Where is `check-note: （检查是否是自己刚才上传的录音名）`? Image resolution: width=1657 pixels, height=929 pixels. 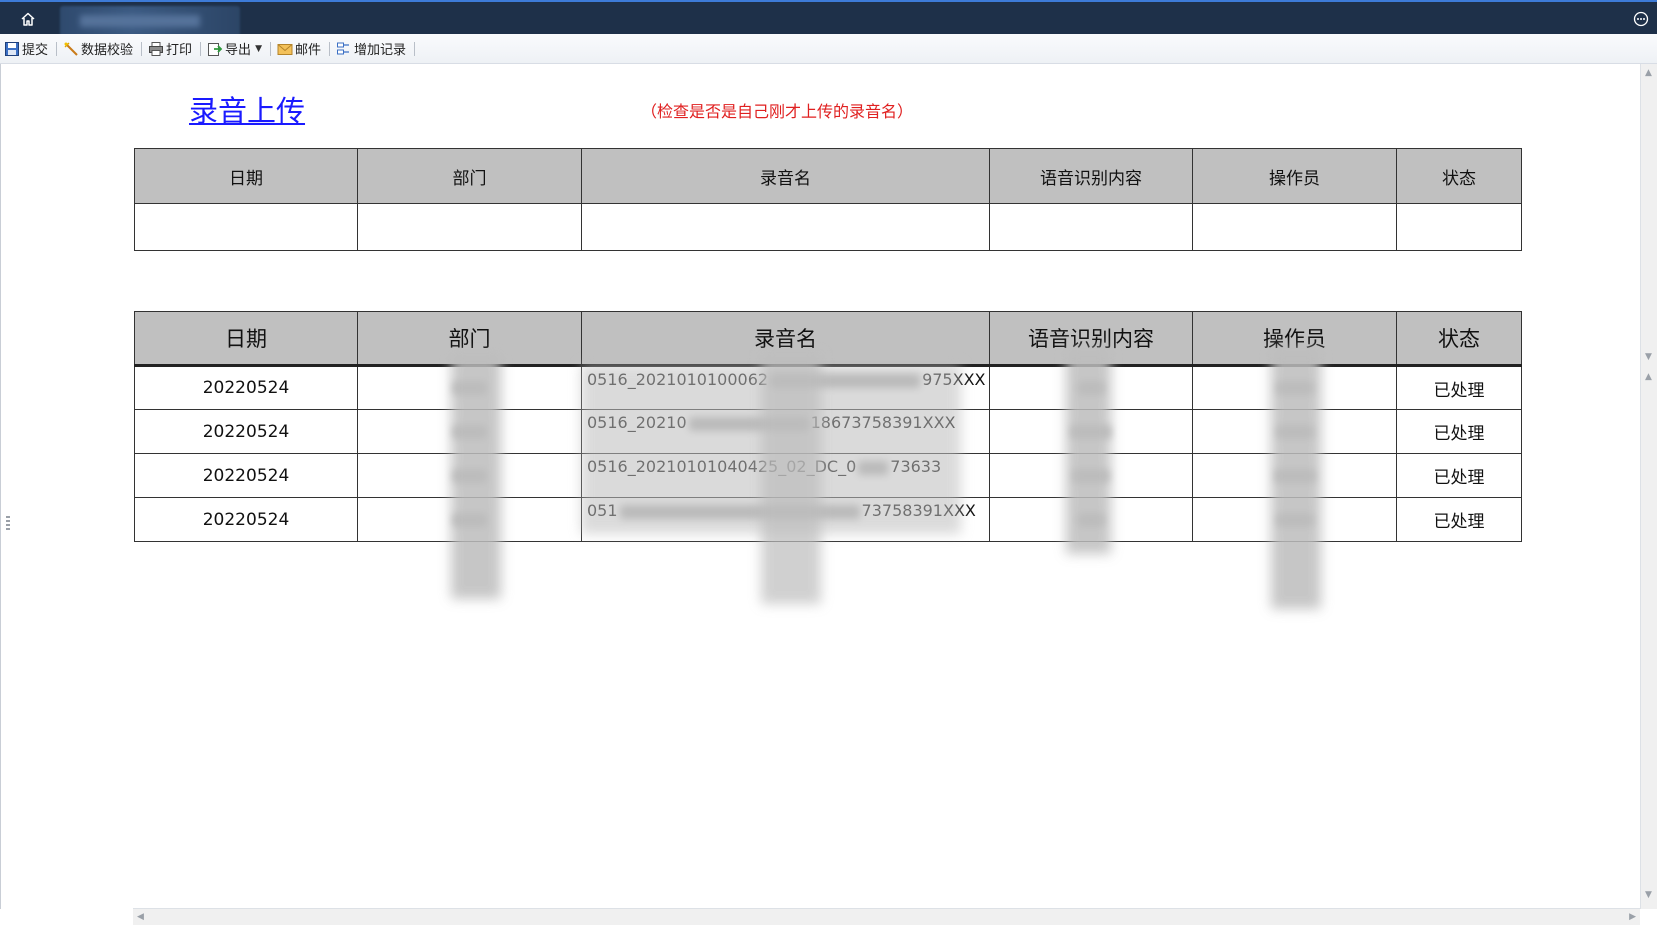
check-note: （检查是否是自己刚才上传的录音名） is located at coordinates (777, 111).